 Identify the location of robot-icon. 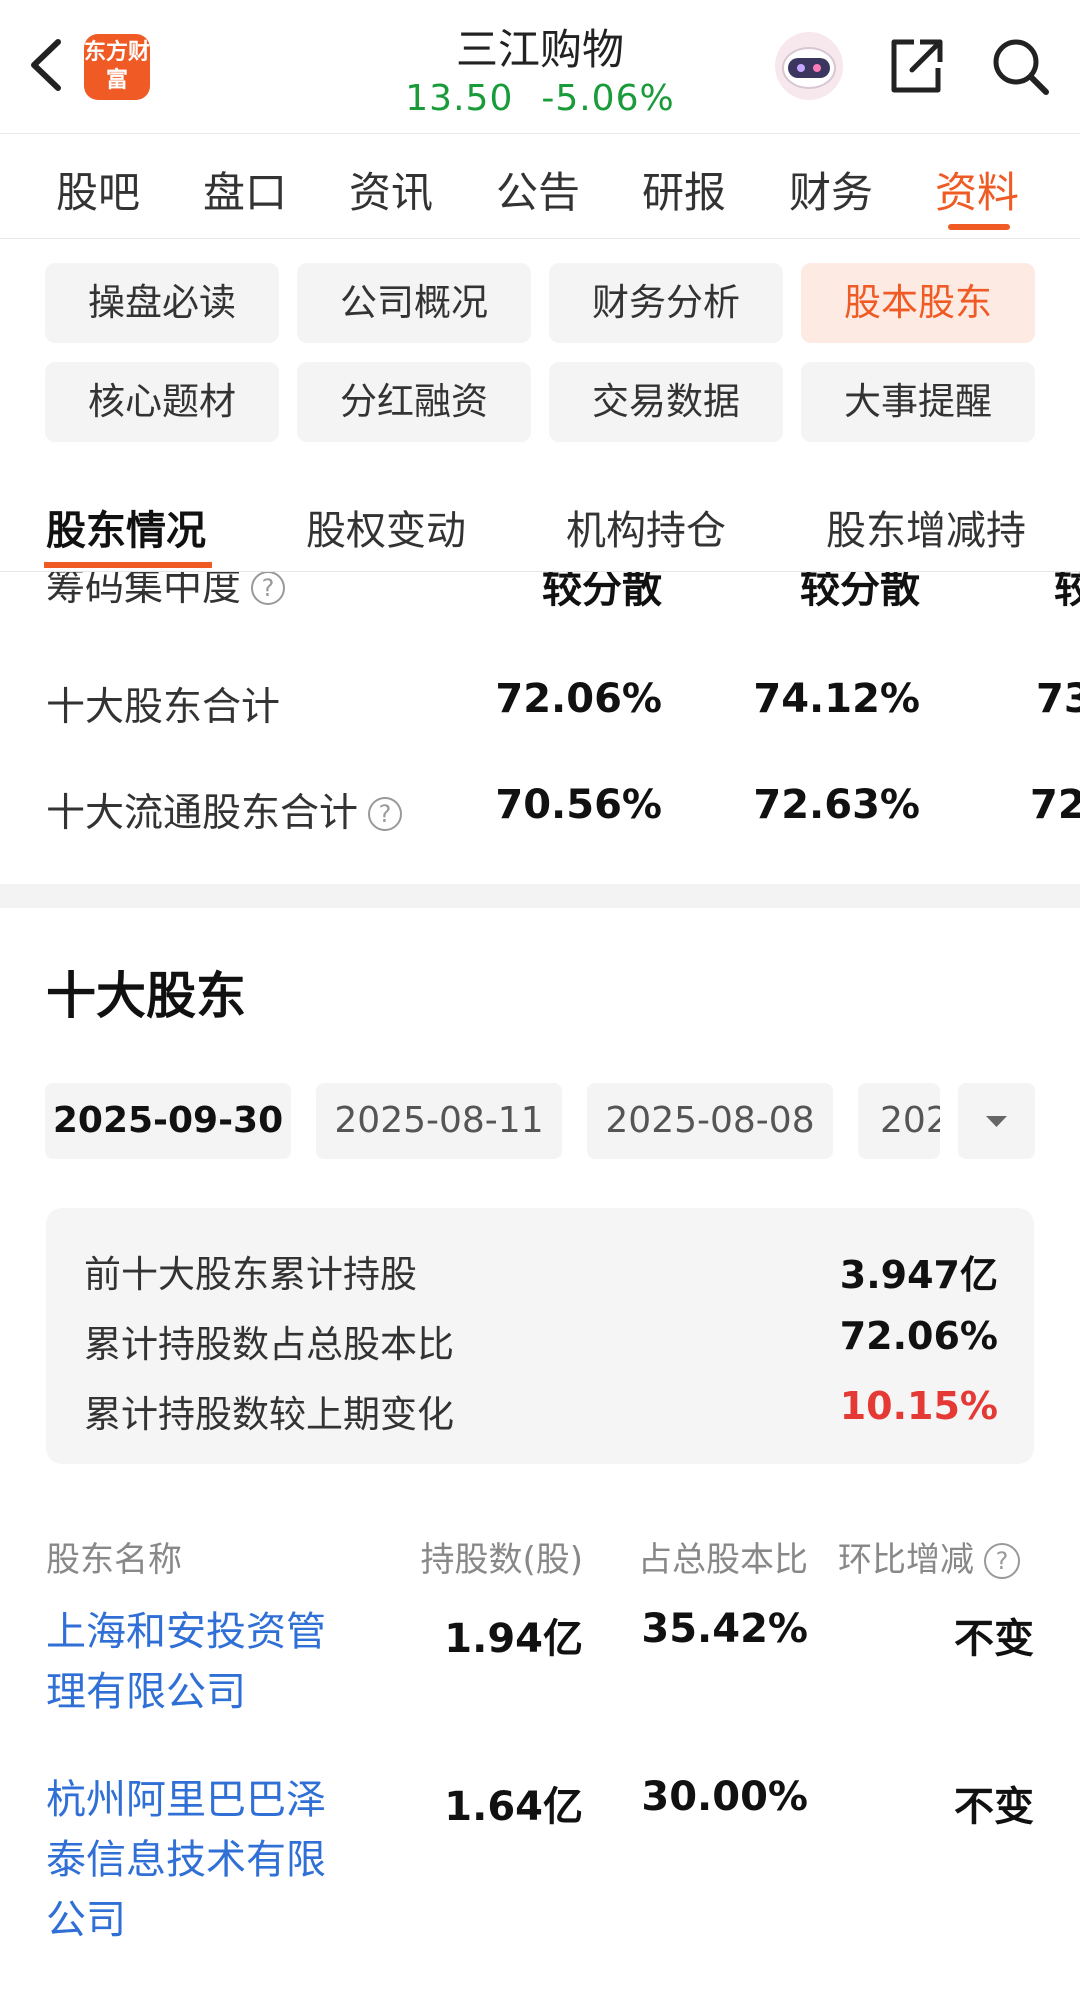
(809, 66).